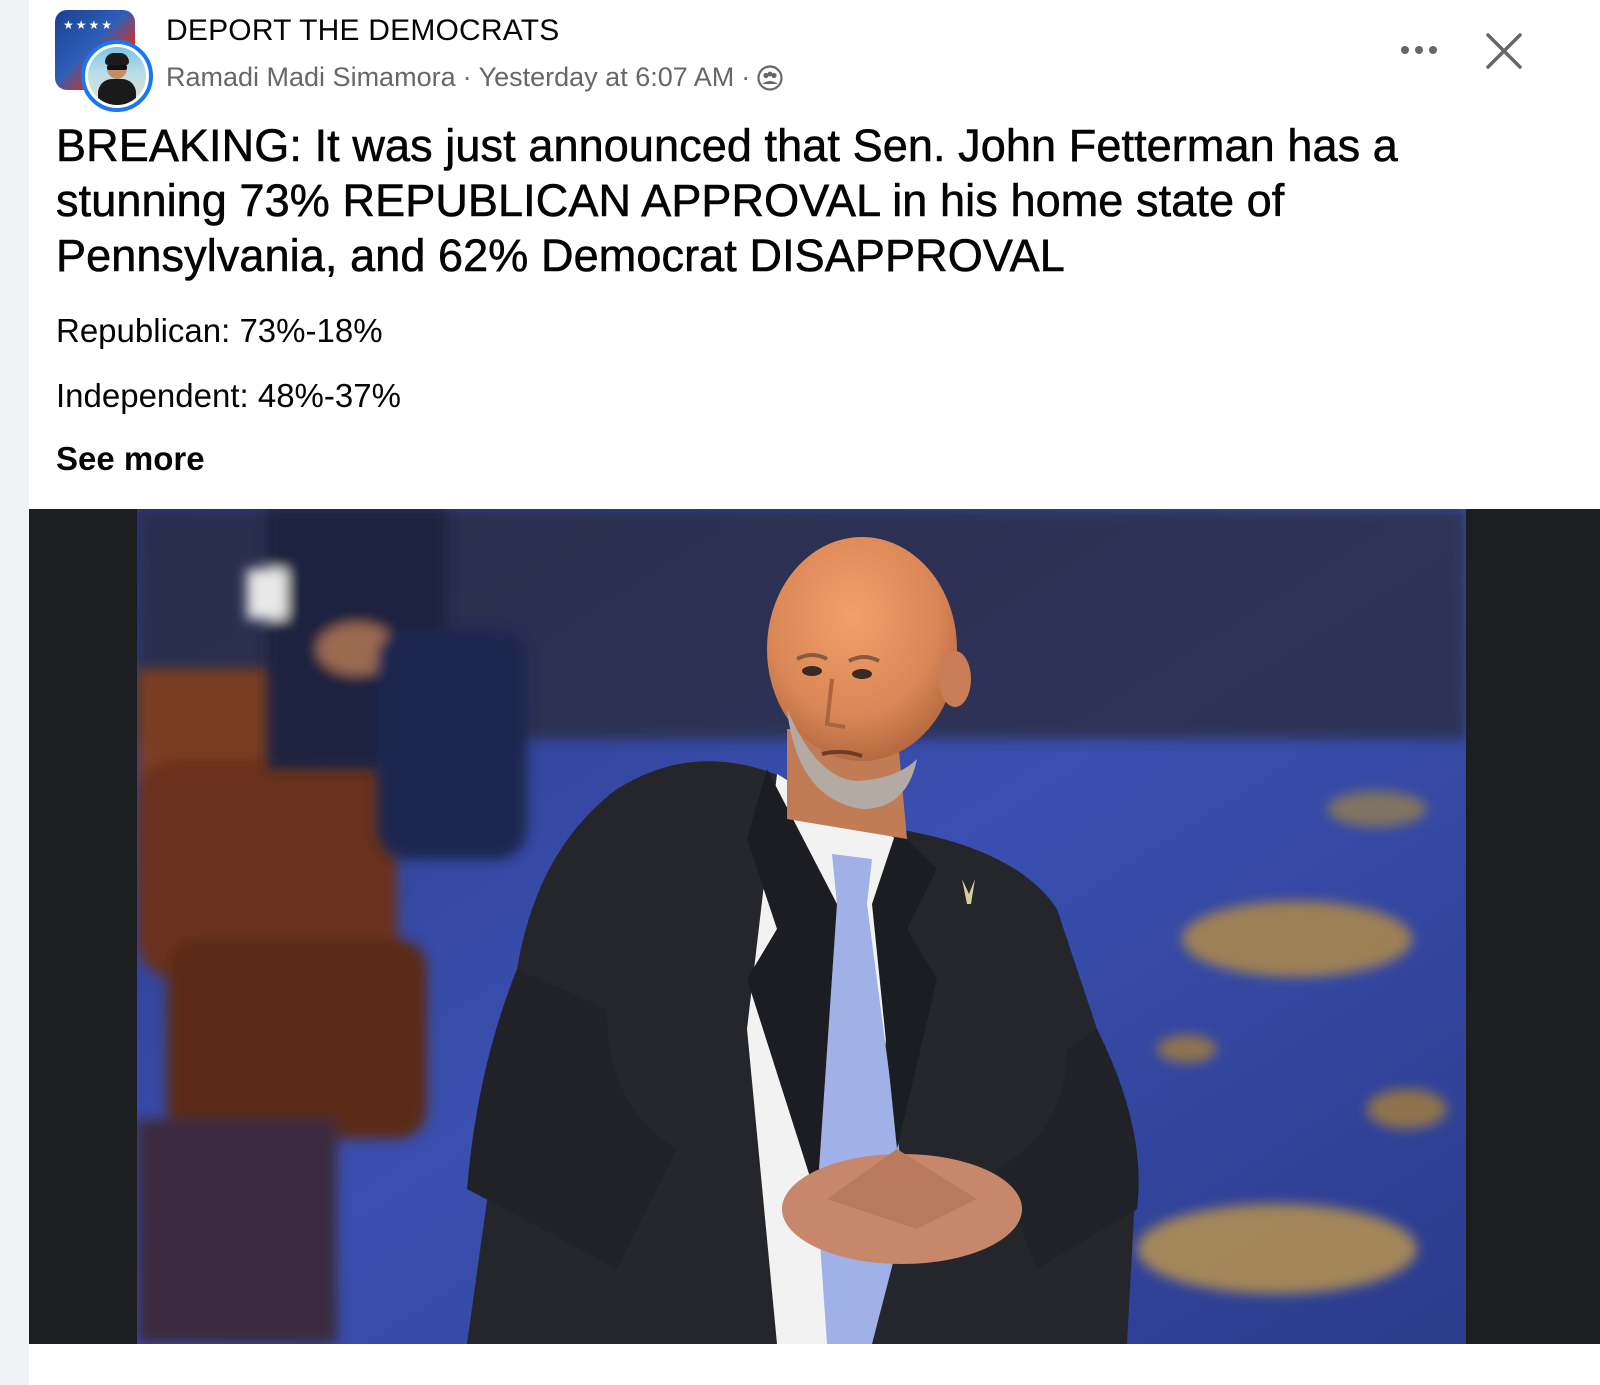 This screenshot has height=1385, width=1600. Describe the element at coordinates (117, 67) in the screenshot. I see `avatar-figure-sunglasses` at that location.